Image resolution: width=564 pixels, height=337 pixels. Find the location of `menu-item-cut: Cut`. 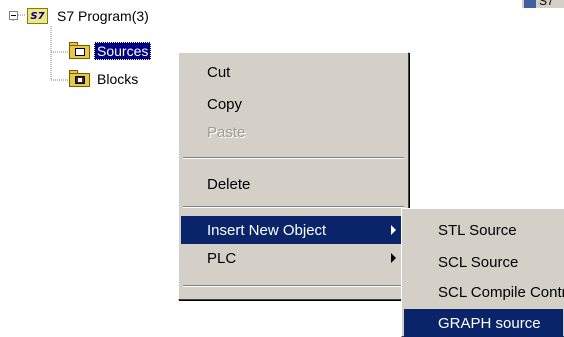

menu-item-cut: Cut is located at coordinates (293, 72).